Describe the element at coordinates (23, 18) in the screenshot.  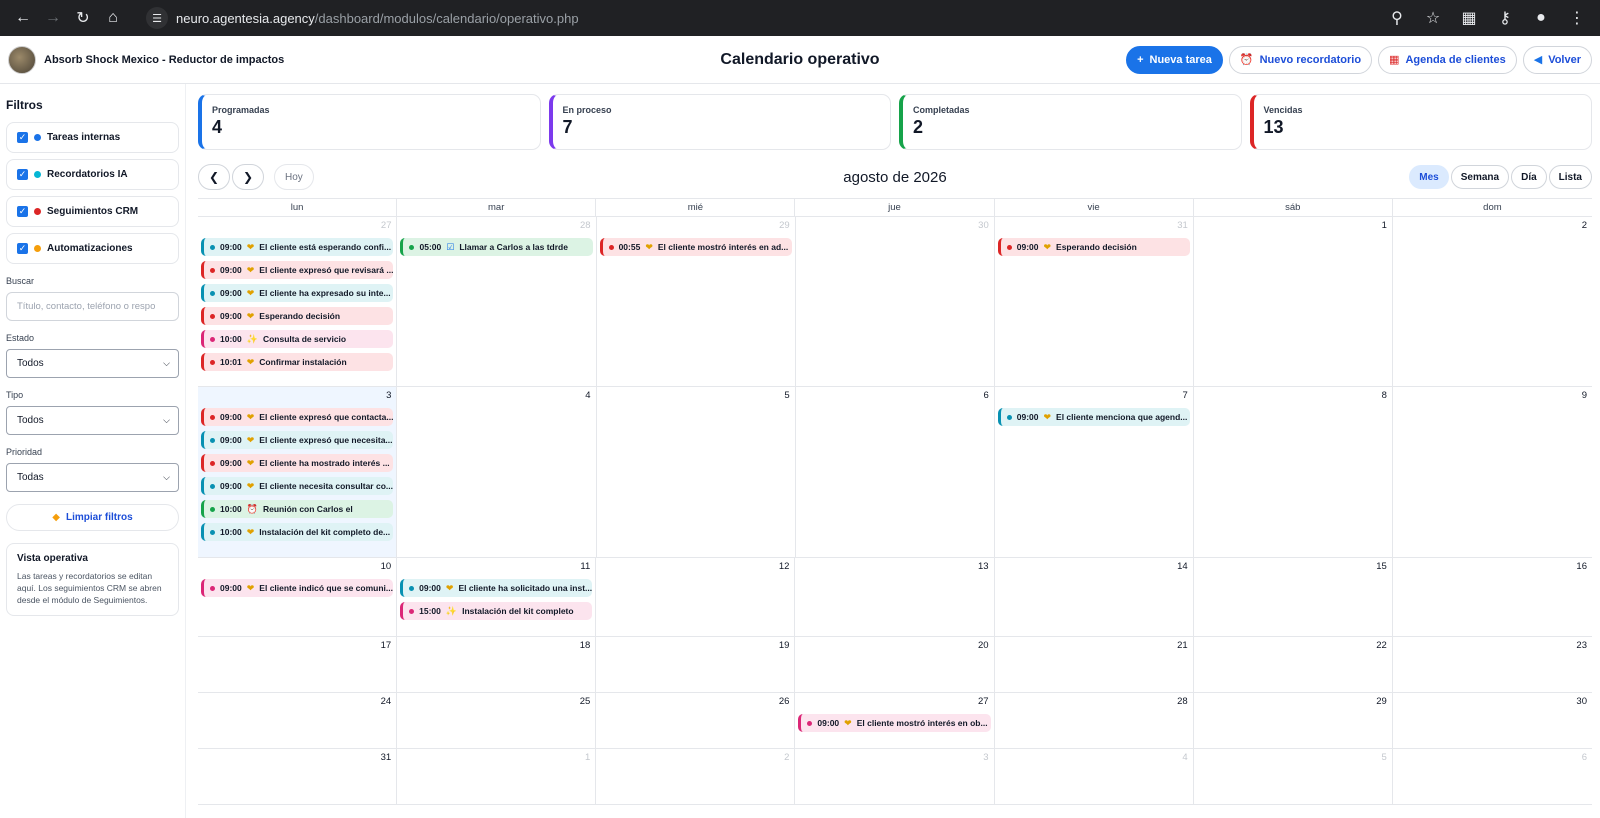
I see `back-arrow-icon: ←` at that location.